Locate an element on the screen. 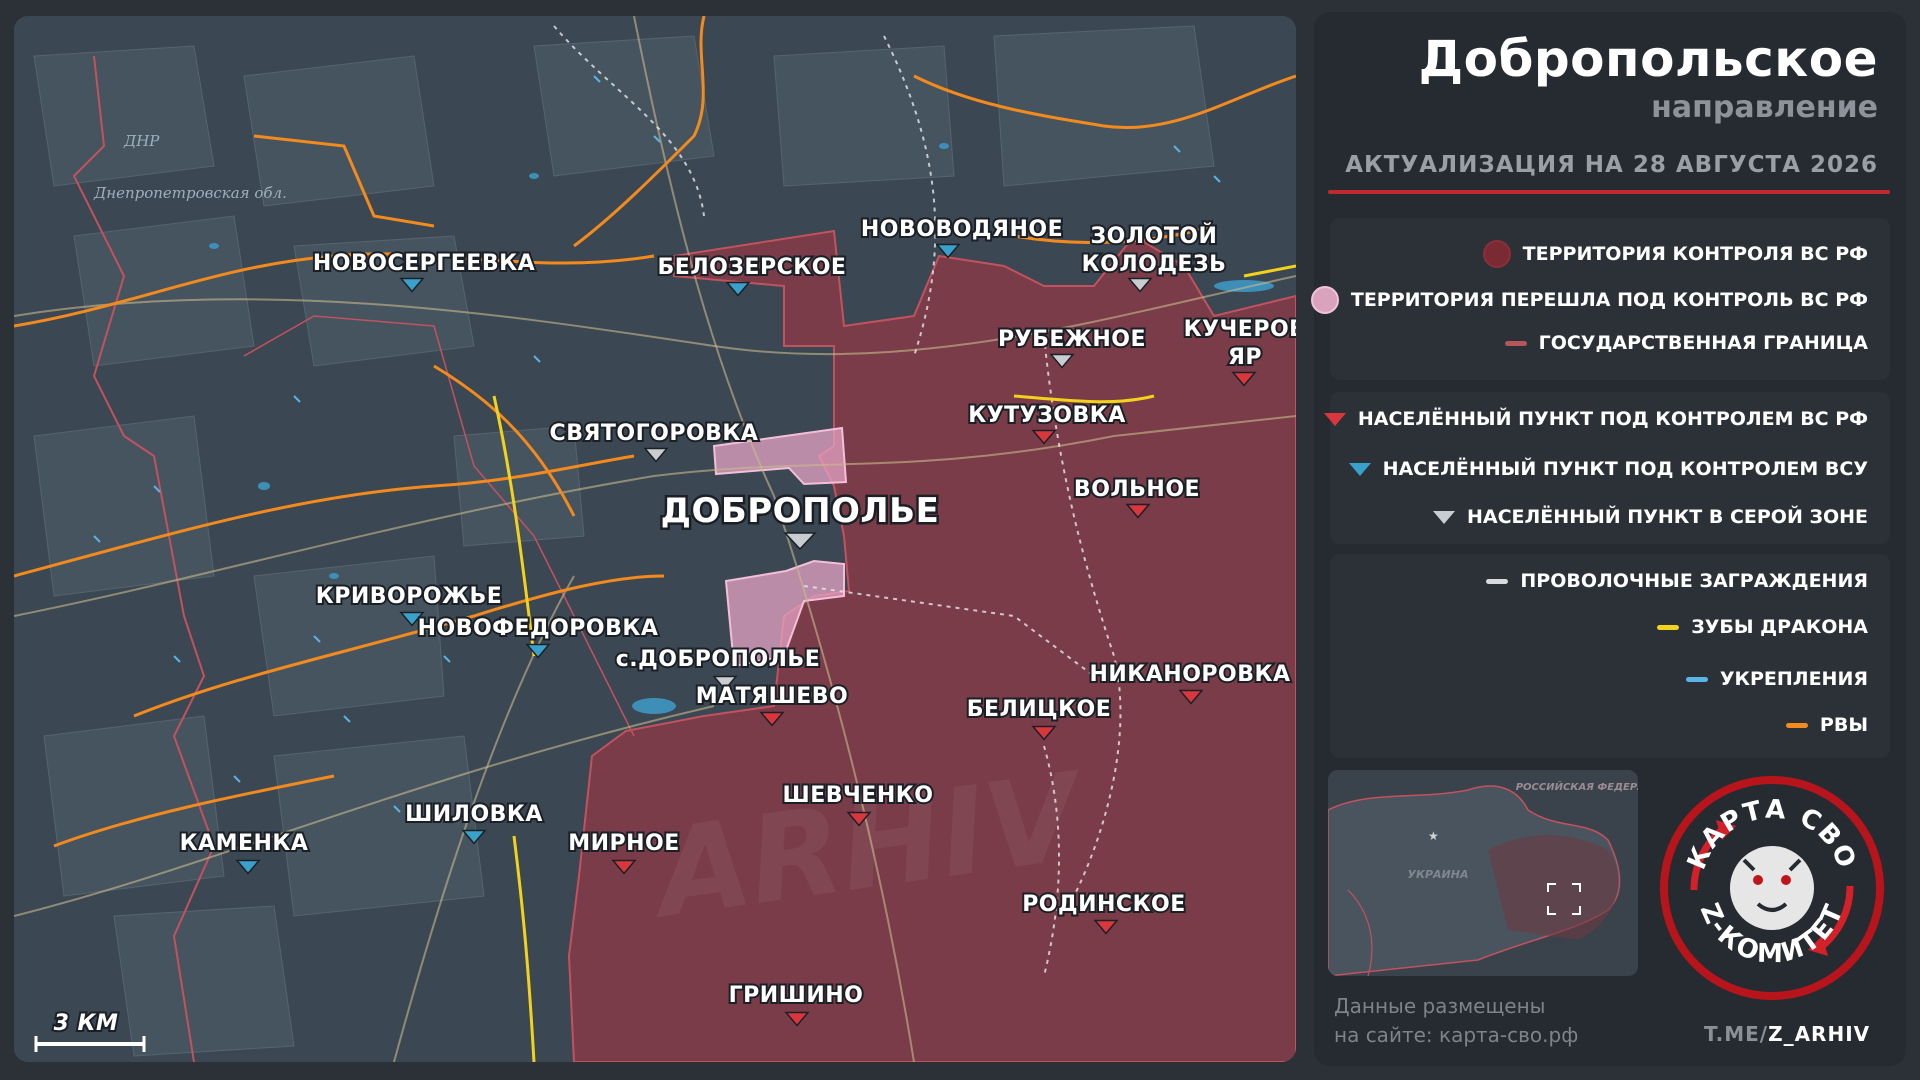  lion-head-icon is located at coordinates (1772, 888).